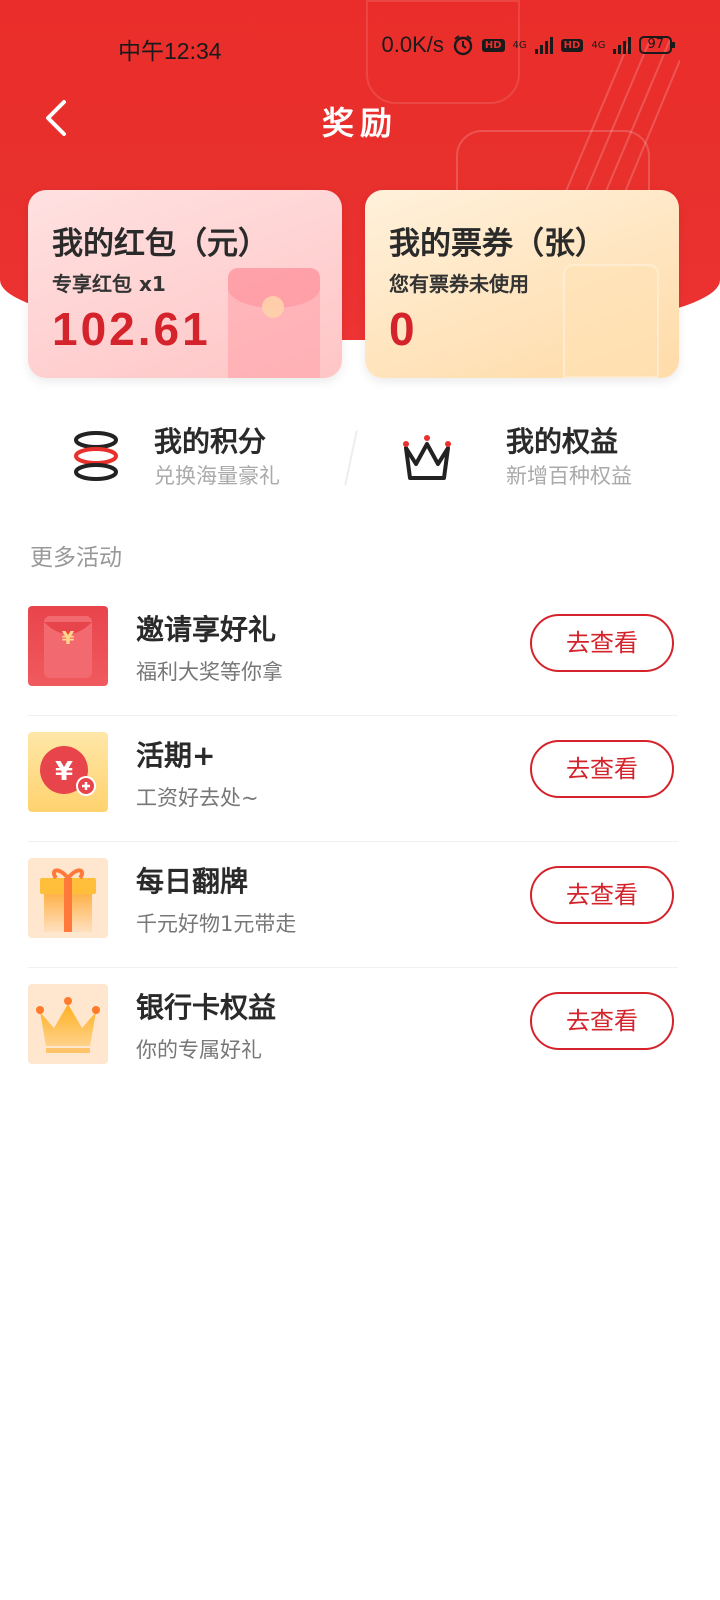 The width and height of the screenshot is (720, 1600). What do you see at coordinates (199, 1050) in the screenshot?
I see `activity-desc: 你的专属好礼` at bounding box center [199, 1050].